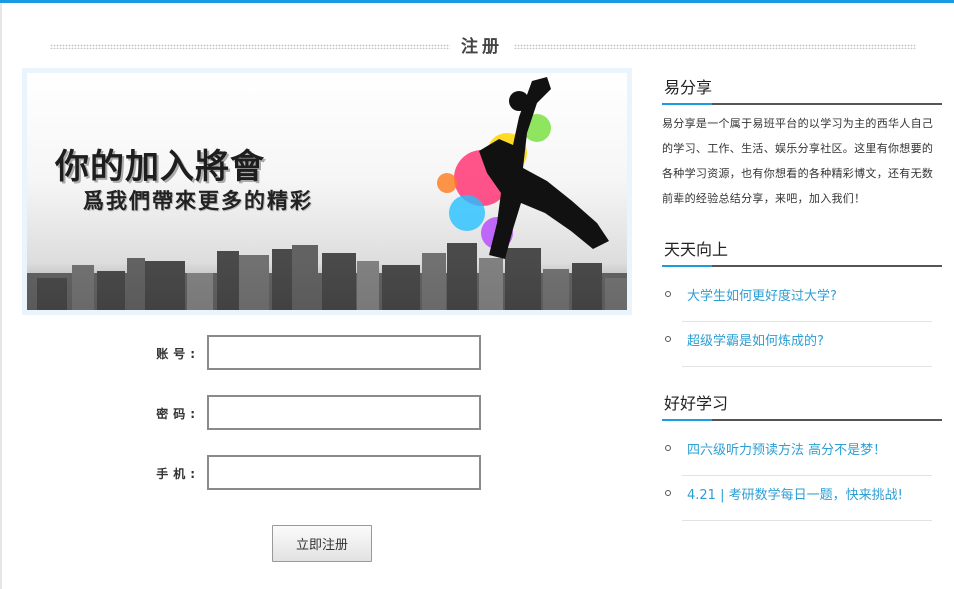  I want to click on article-link: 四六级听力预读方法 高分不是梦！, so click(786, 448).